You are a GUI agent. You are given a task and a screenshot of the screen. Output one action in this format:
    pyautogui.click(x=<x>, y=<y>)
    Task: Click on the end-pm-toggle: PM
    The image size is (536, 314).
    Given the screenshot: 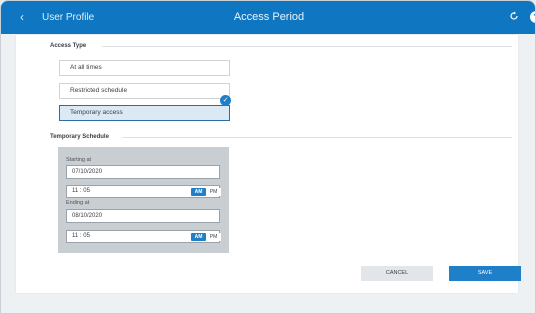 What is the action you would take?
    pyautogui.click(x=213, y=237)
    